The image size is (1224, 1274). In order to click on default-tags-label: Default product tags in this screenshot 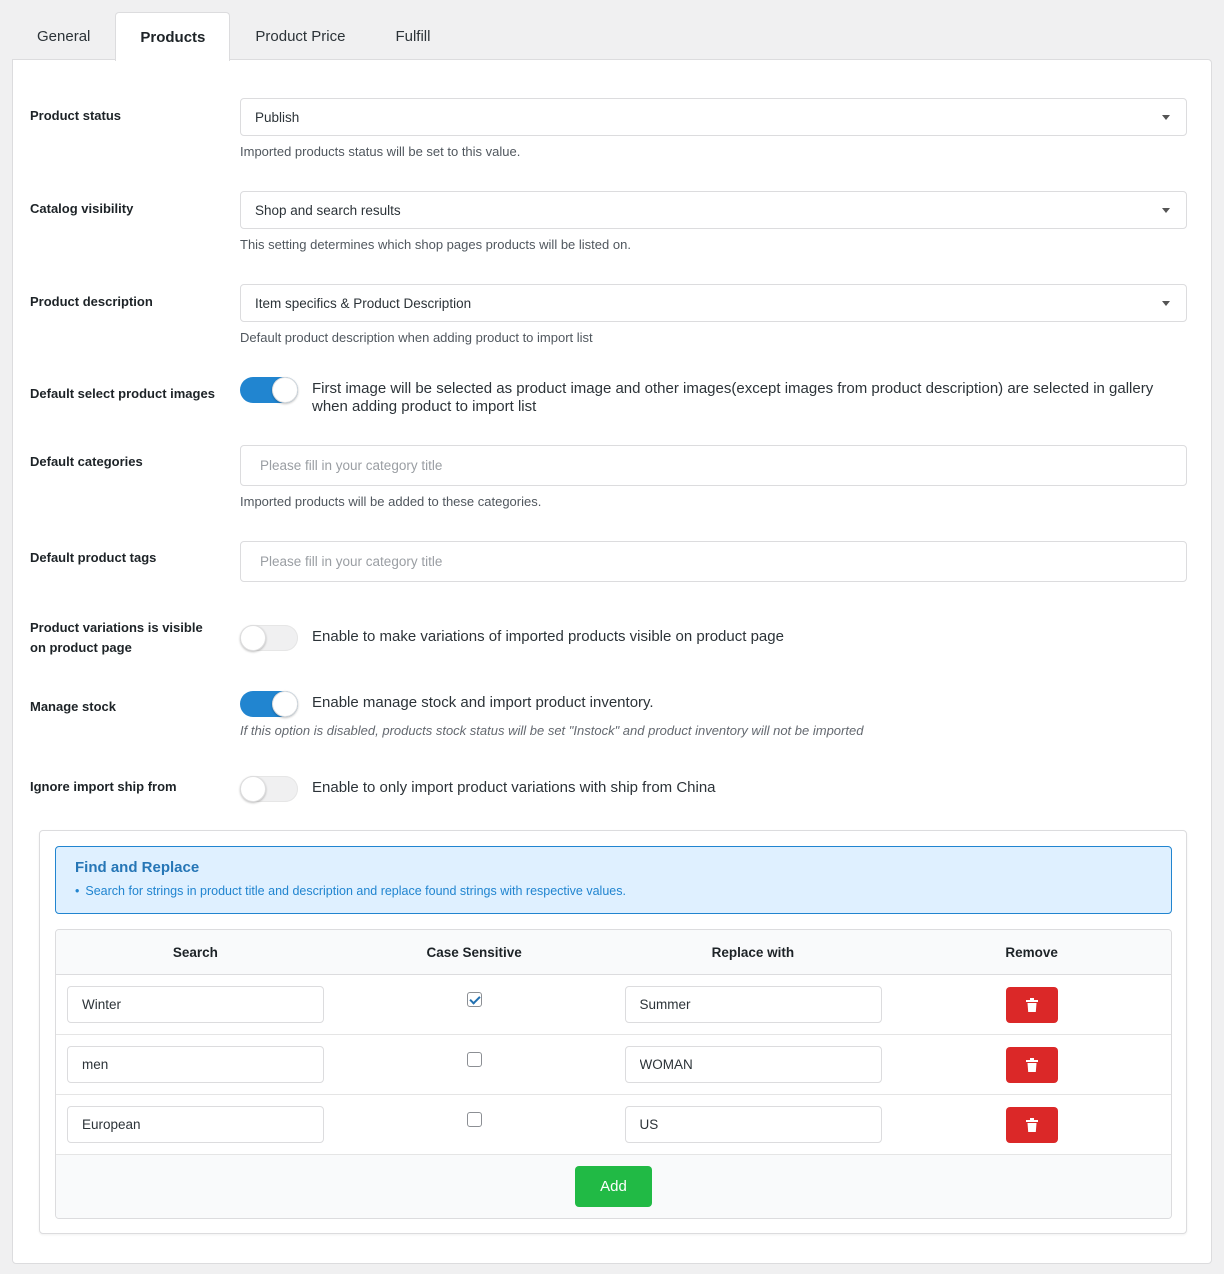, I will do `click(93, 557)`.